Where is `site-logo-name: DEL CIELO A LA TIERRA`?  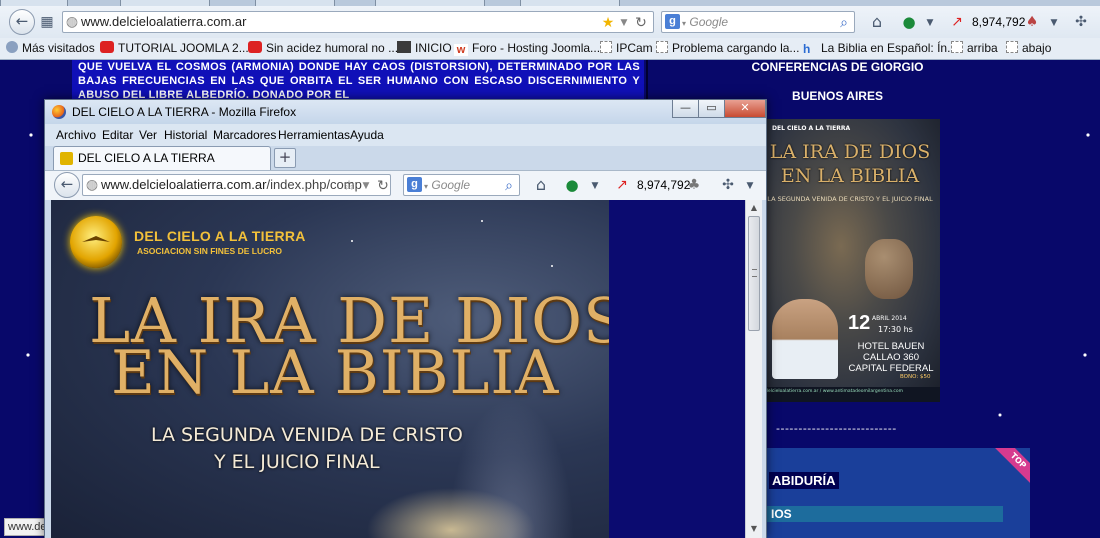
site-logo-name: DEL CIELO A LA TIERRA is located at coordinates (220, 236).